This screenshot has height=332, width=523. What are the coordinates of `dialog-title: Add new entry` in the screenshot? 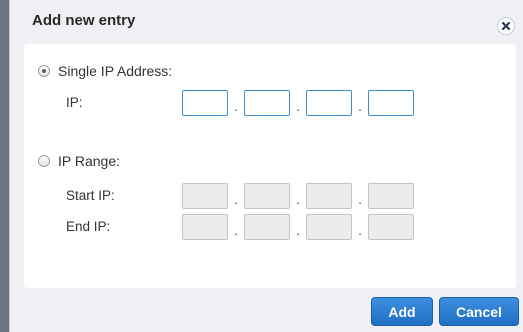 It's located at (84, 20).